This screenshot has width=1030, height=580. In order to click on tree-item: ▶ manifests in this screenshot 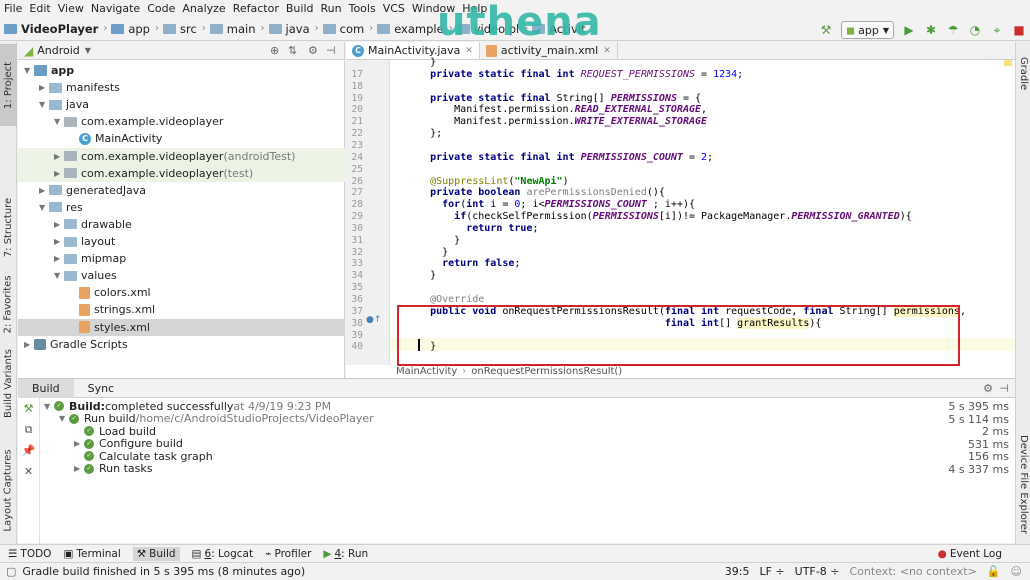, I will do `click(181, 87)`.